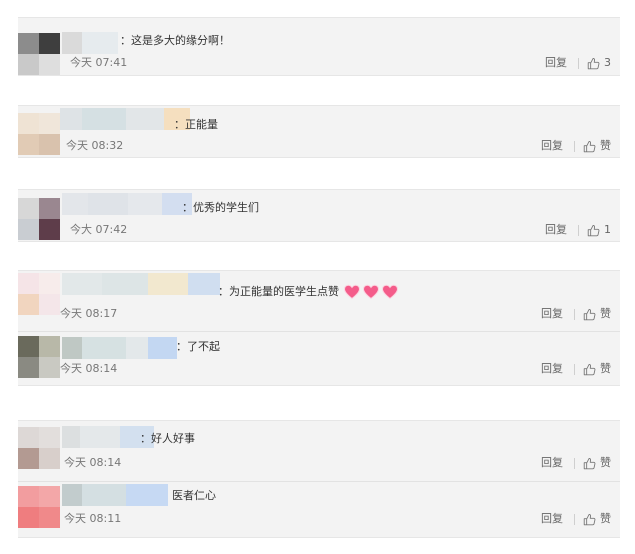  What do you see at coordinates (194, 495) in the screenshot?
I see `comment-text: 医者仁心` at bounding box center [194, 495].